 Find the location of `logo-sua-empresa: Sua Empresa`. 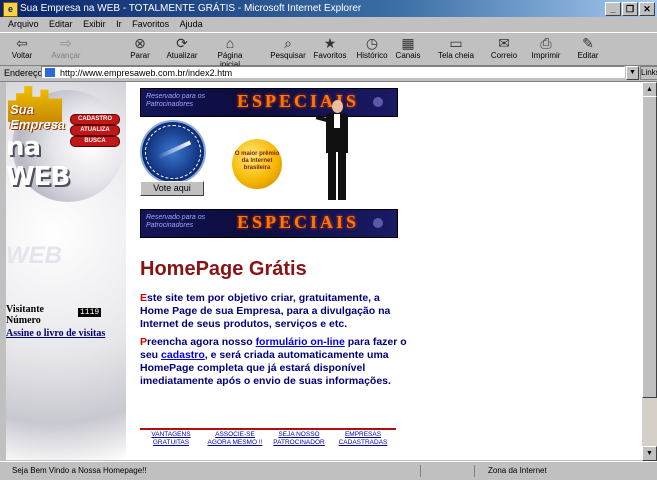

logo-sua-empresa: Sua Empresa is located at coordinates (37, 117).